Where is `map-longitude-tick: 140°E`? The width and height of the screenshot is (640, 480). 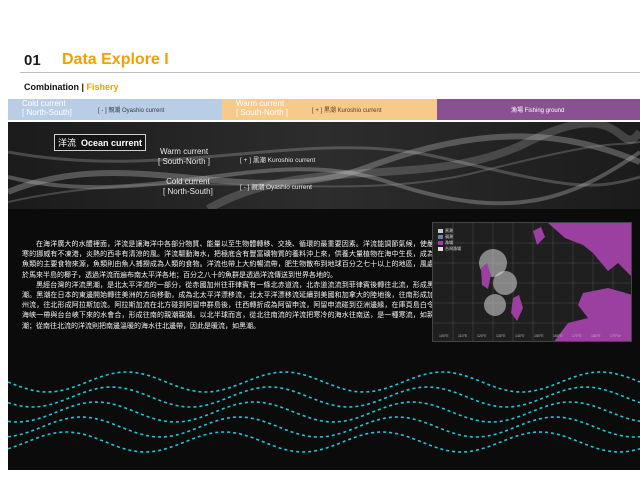 map-longitude-tick: 140°E is located at coordinates (520, 336).